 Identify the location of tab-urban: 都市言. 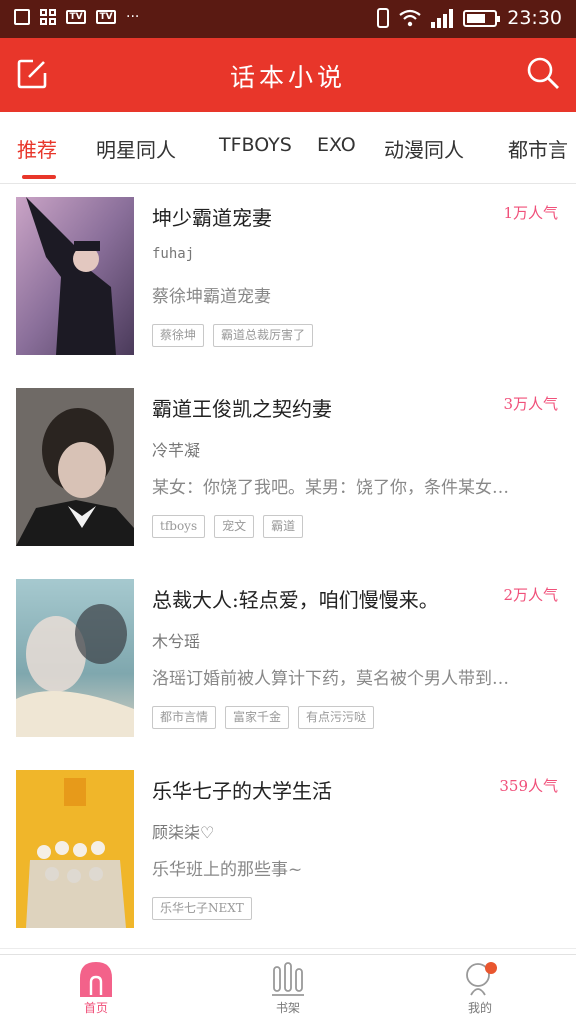
(538, 148).